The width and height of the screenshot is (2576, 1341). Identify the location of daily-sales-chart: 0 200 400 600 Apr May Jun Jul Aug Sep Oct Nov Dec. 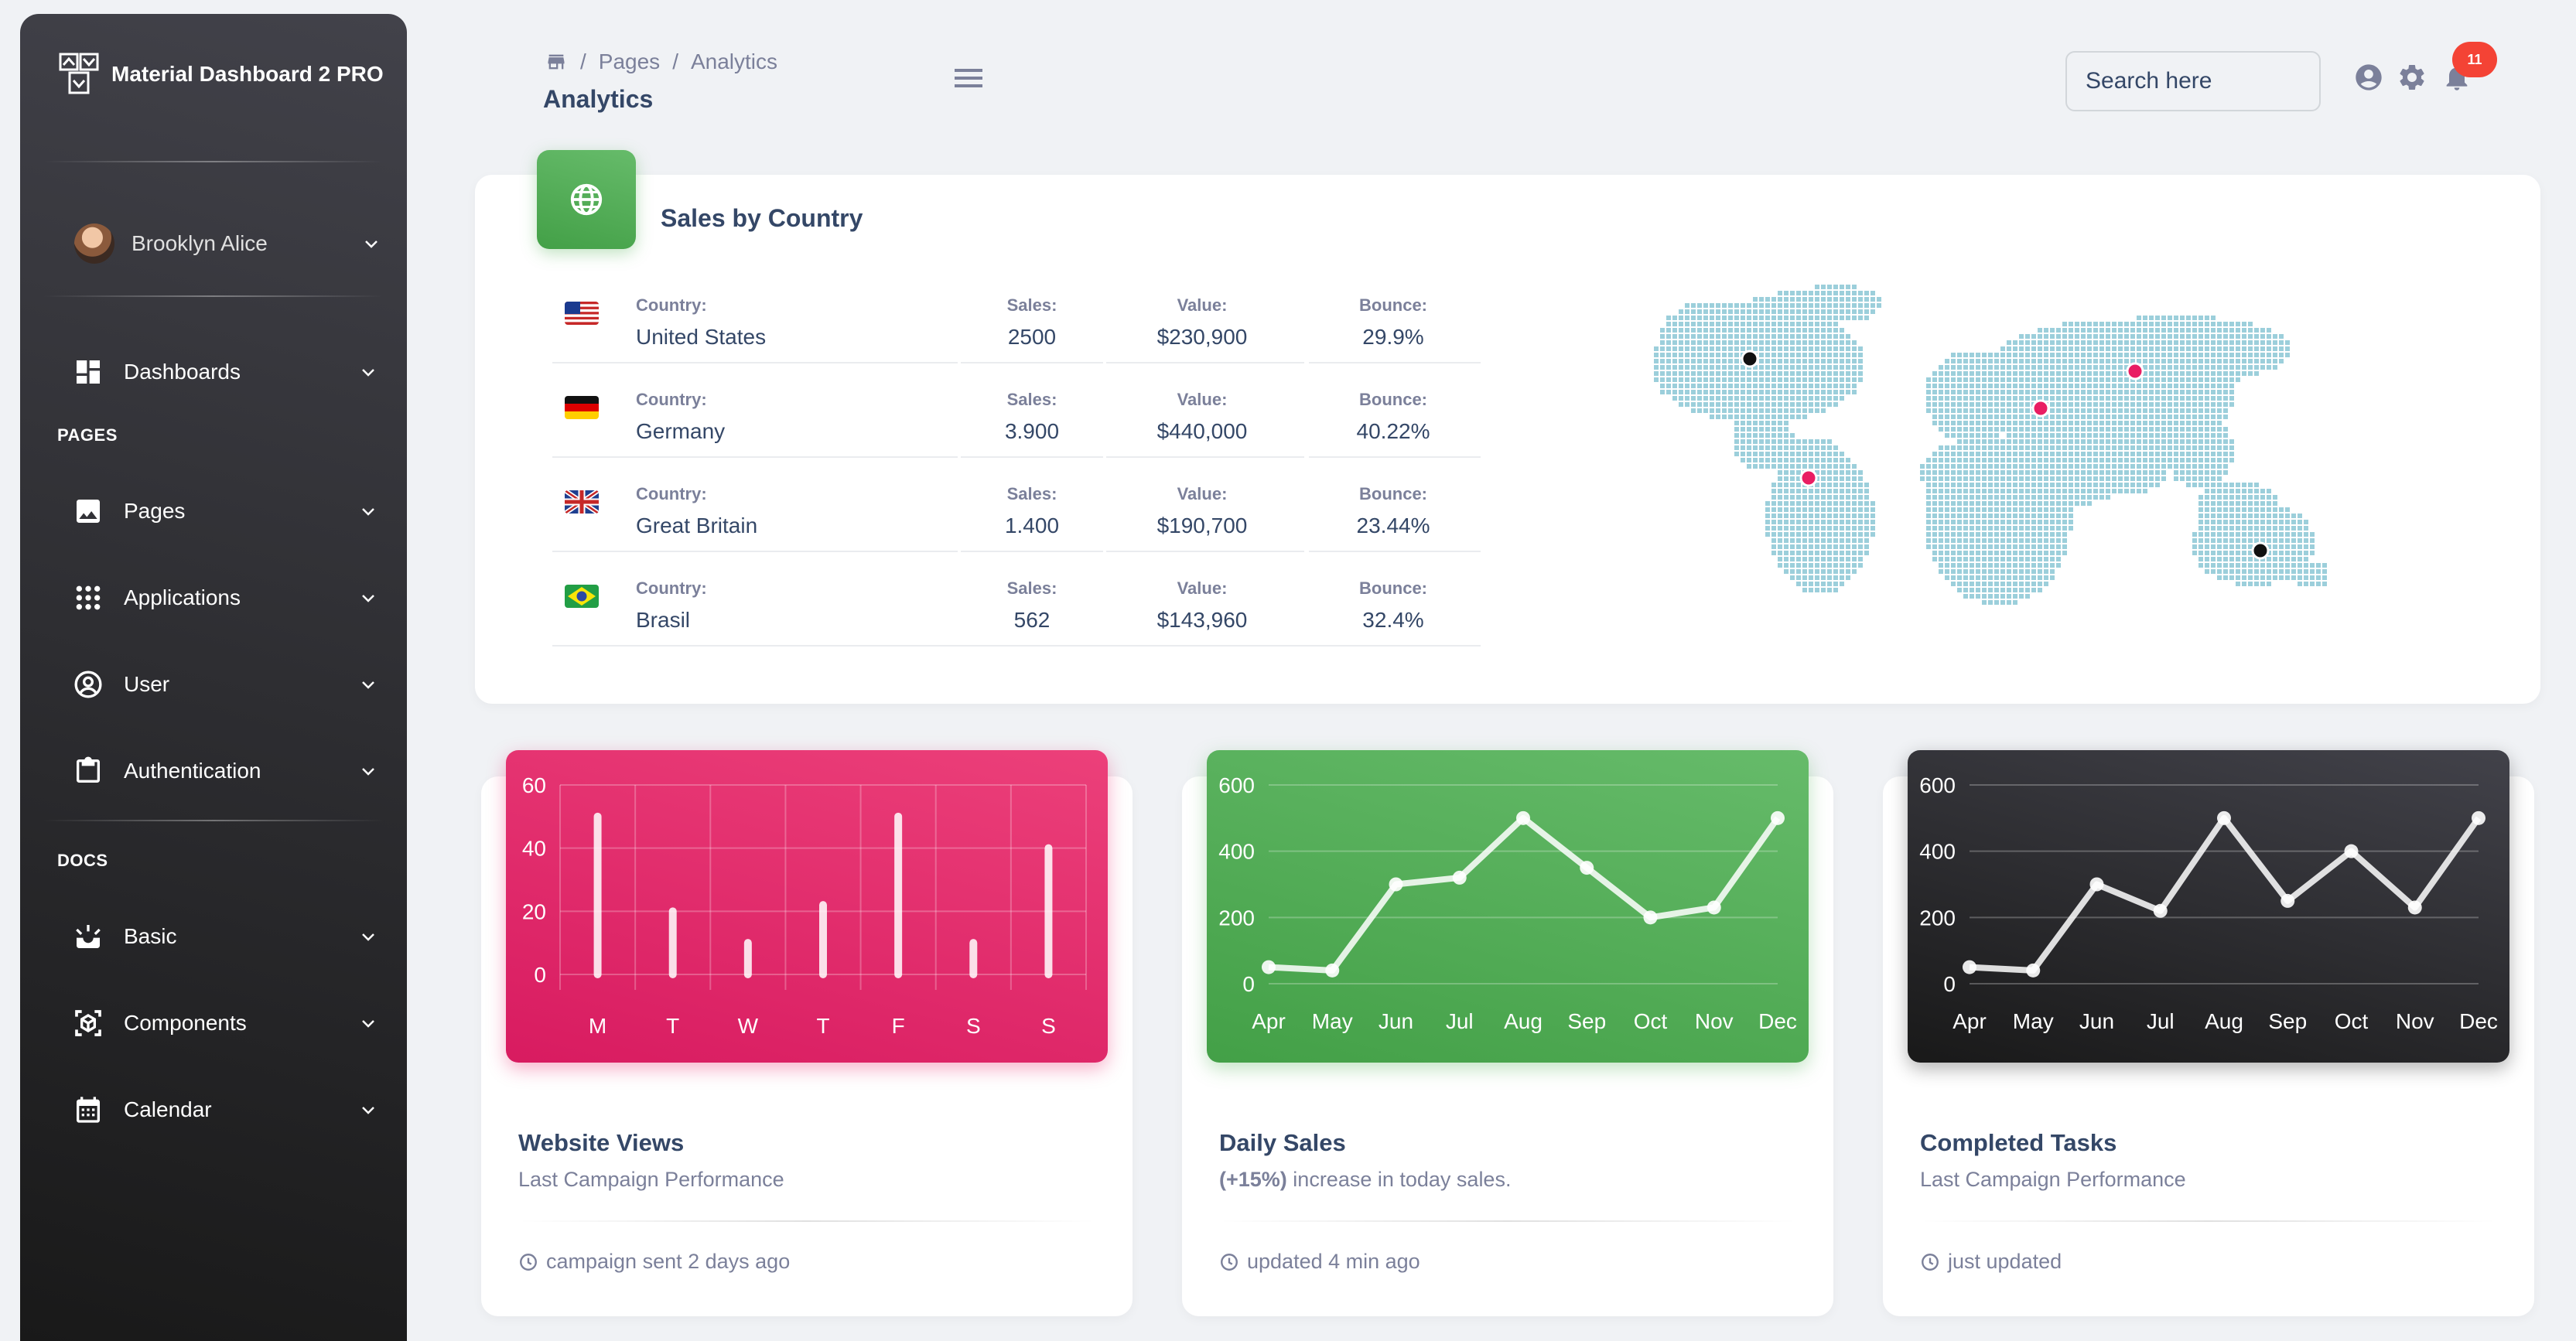
(1508, 906).